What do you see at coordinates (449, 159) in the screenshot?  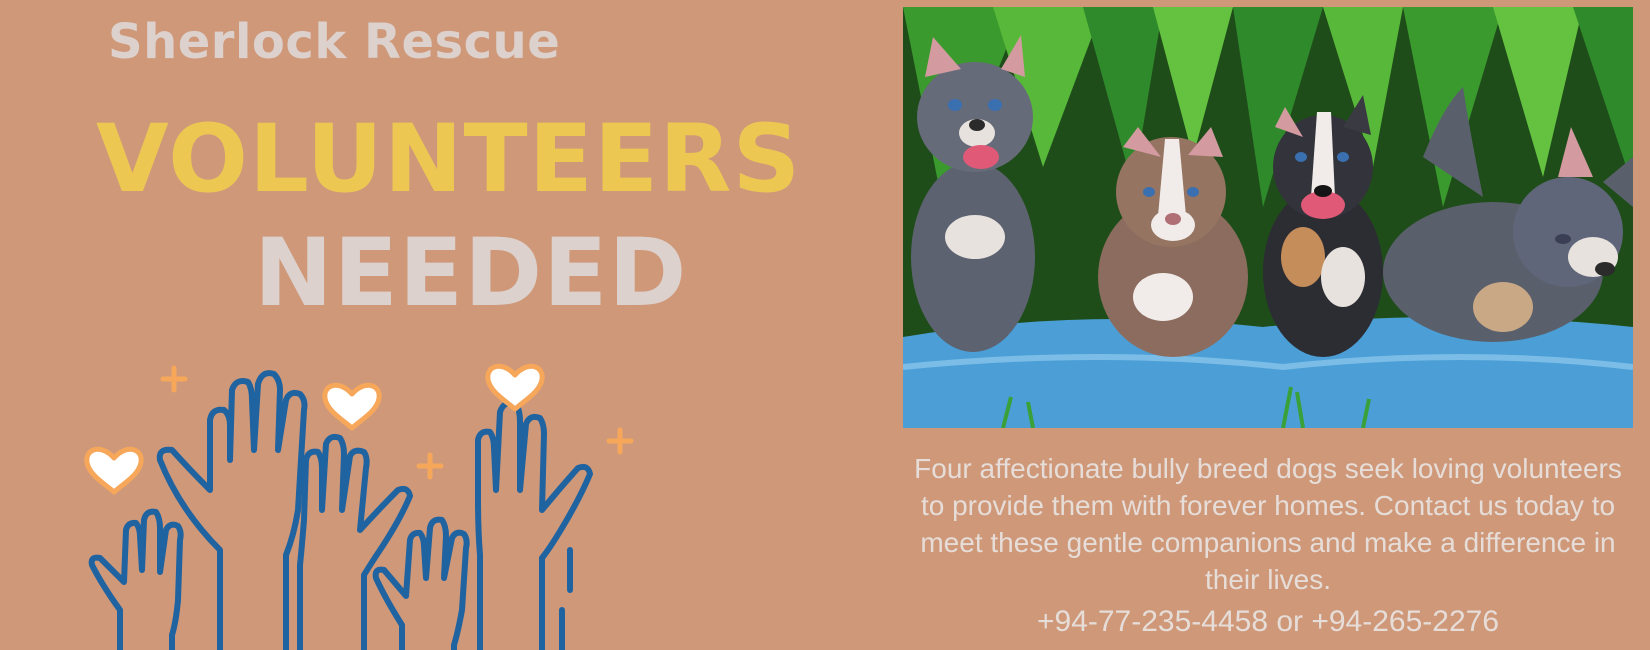 I see `headline-volunteers: VOLUNTEERS` at bounding box center [449, 159].